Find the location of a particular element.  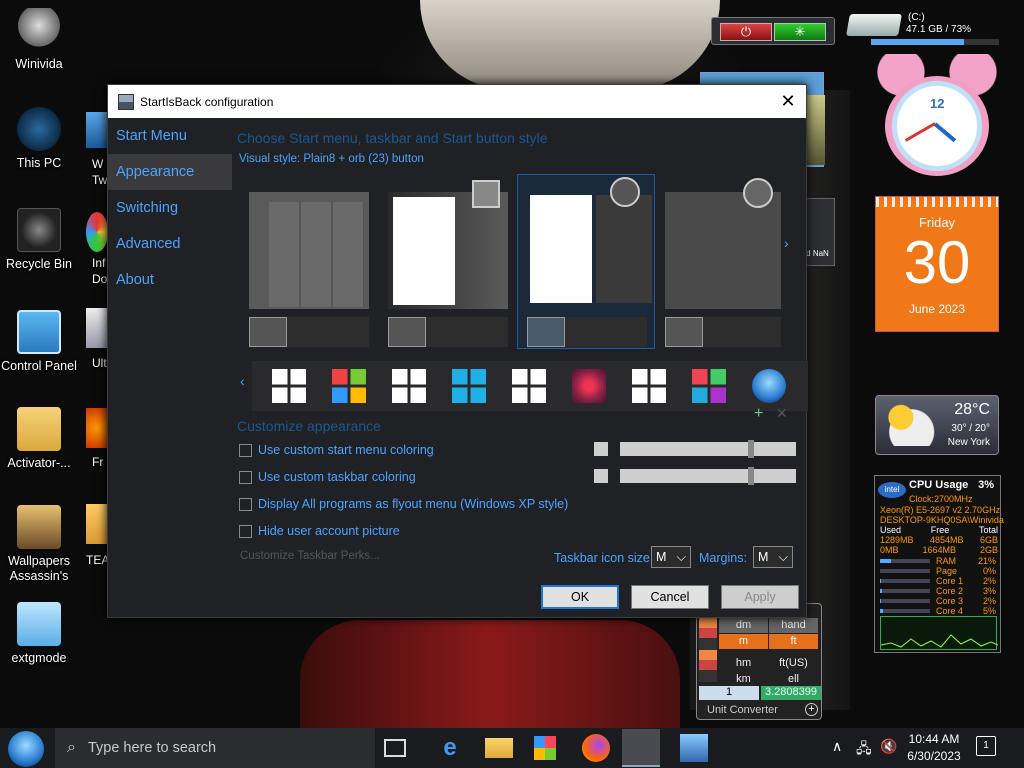

apply-button: Apply is located at coordinates (760, 597).